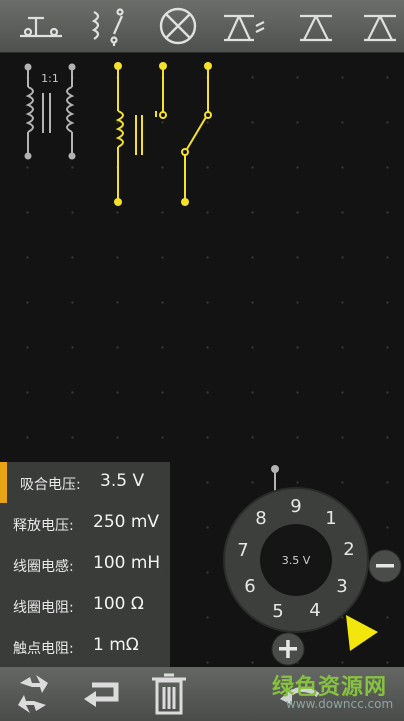  What do you see at coordinates (88, 482) in the screenshot?
I see `prop-row-pull-in-voltage: 吸合电压: 3.5 V` at bounding box center [88, 482].